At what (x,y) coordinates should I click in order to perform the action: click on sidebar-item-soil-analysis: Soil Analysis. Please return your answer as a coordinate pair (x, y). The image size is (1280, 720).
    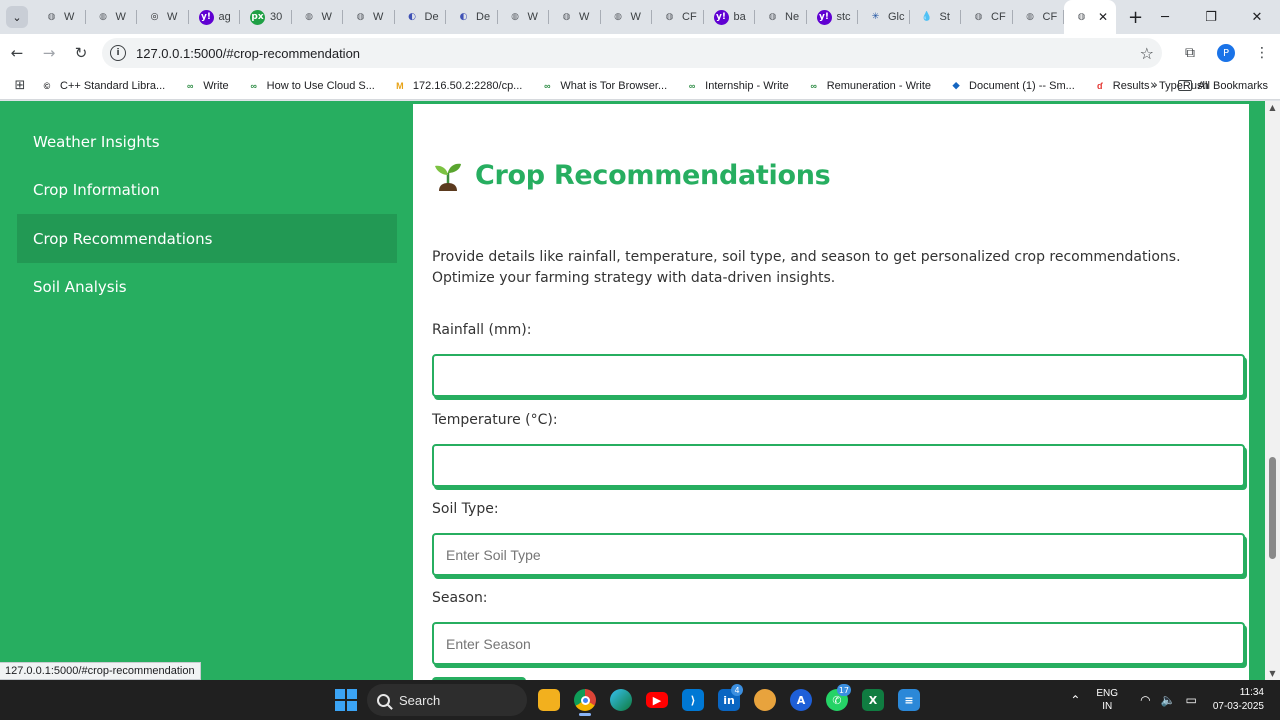
    Looking at the image, I should click on (207, 286).